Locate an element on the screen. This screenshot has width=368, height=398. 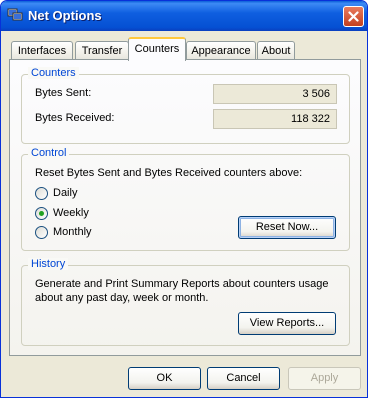
monthly-radio is located at coordinates (41, 232).